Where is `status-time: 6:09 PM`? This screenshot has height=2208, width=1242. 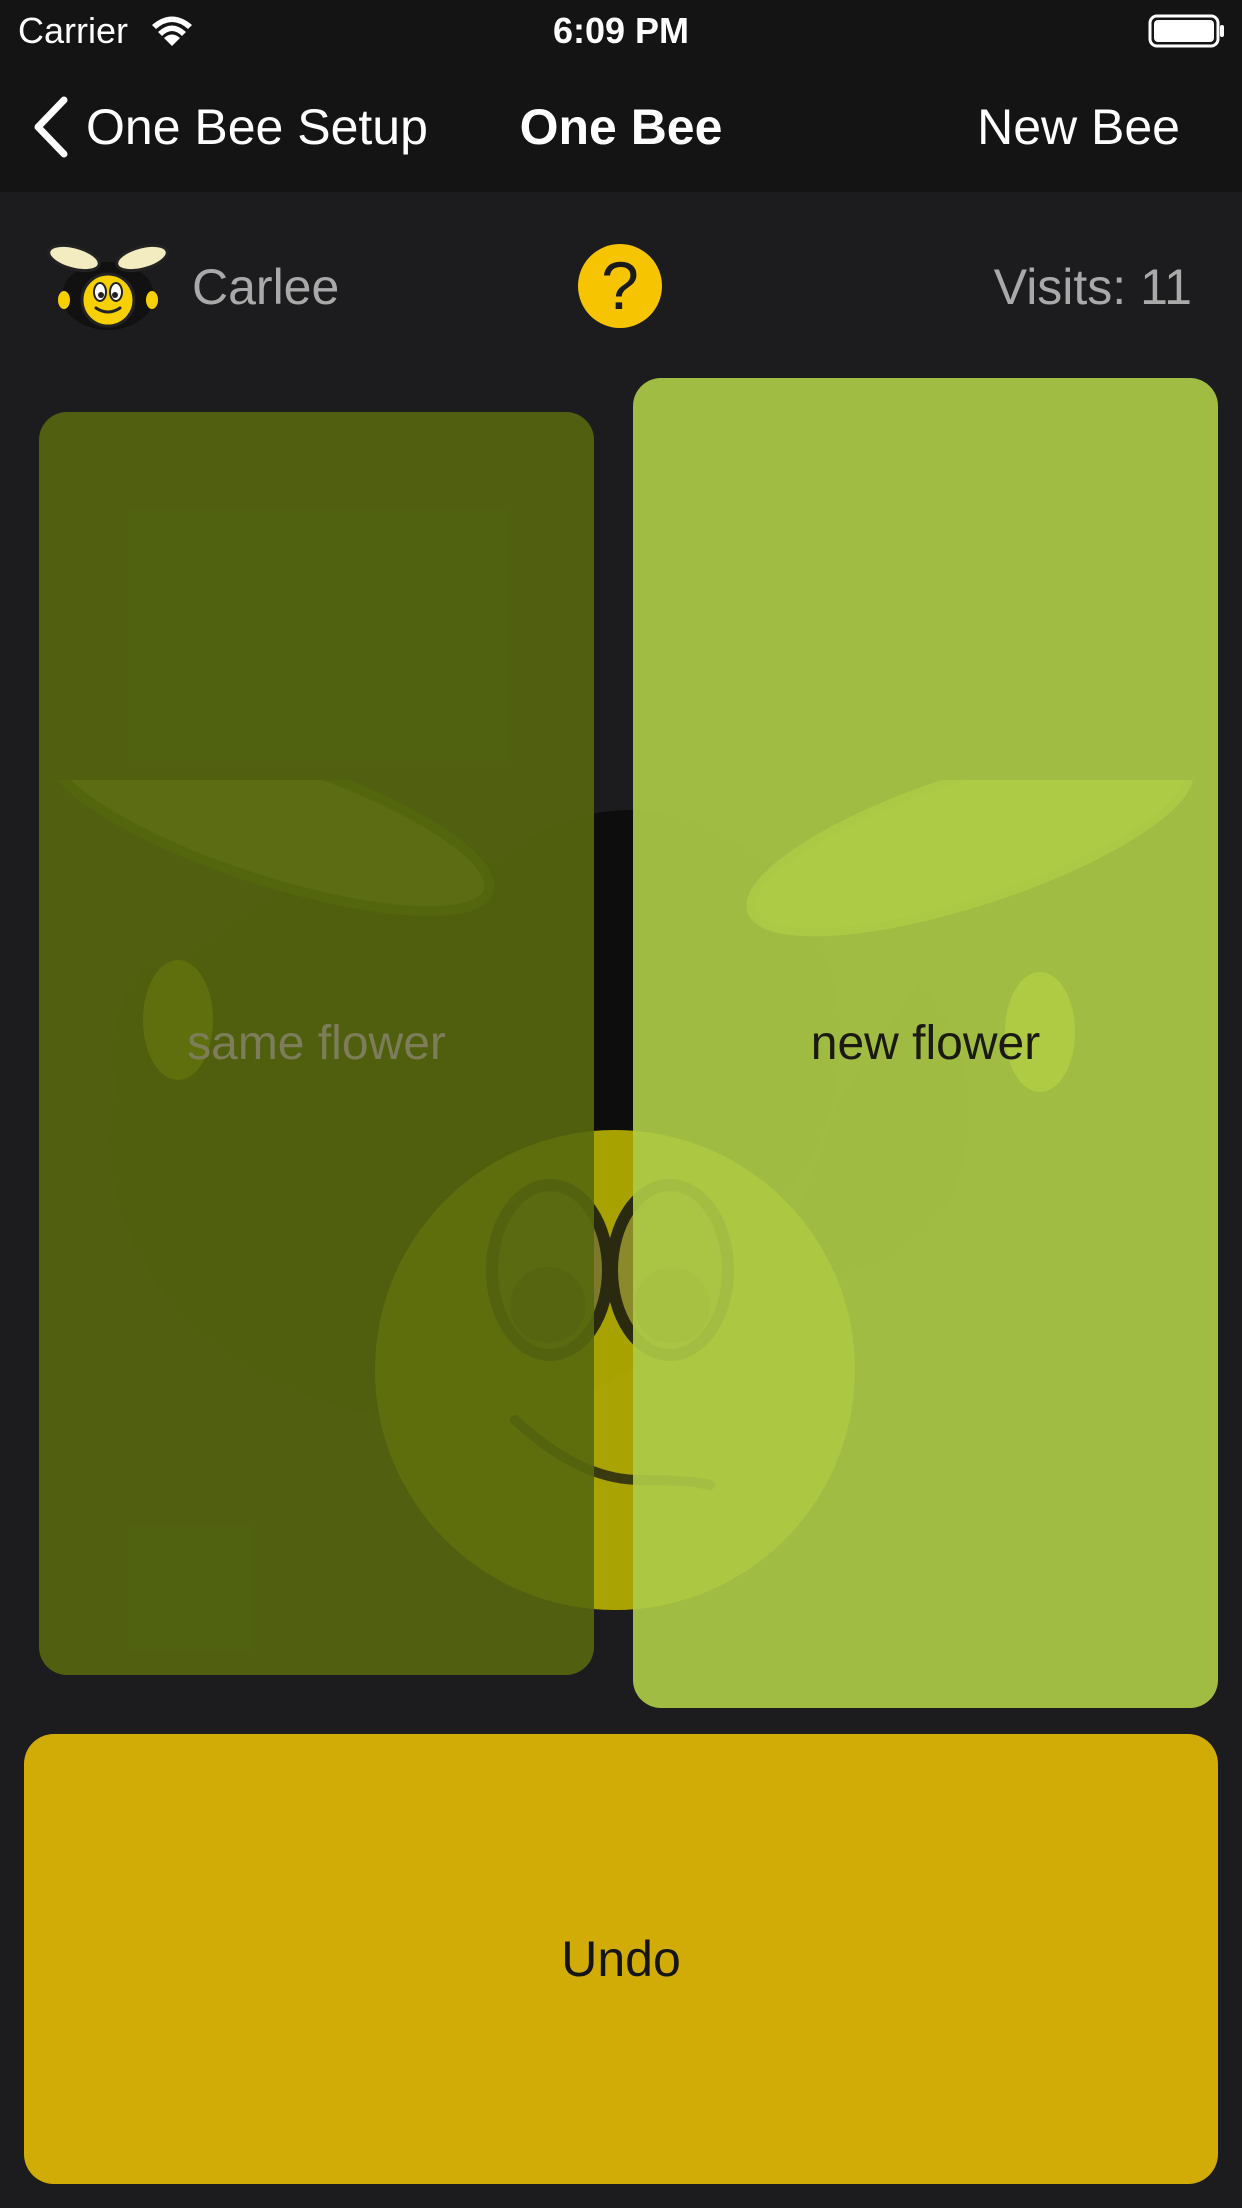
status-time: 6:09 PM is located at coordinates (621, 30).